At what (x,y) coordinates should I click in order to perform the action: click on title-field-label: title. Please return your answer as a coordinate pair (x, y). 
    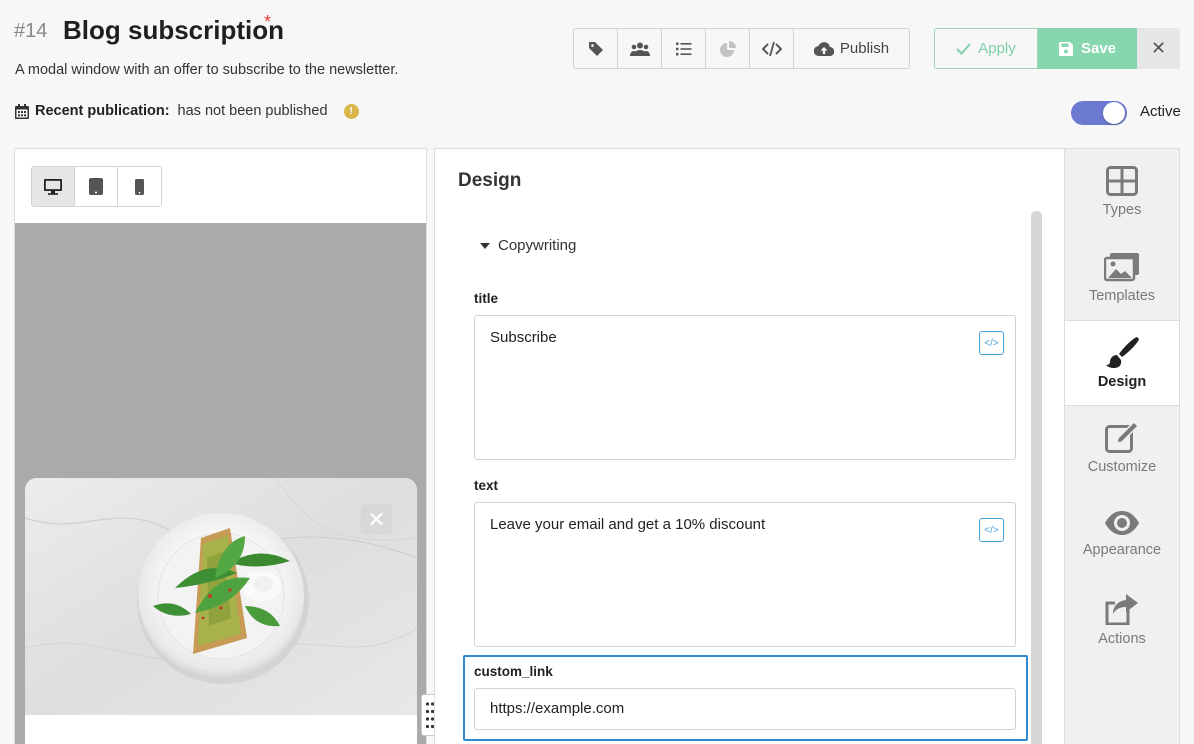
    Looking at the image, I should click on (486, 298).